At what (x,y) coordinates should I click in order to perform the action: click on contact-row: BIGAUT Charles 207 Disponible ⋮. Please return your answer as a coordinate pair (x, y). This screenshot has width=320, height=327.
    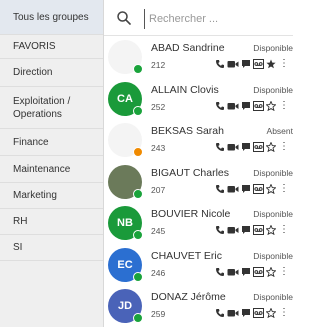
    Looking at the image, I should click on (198, 182).